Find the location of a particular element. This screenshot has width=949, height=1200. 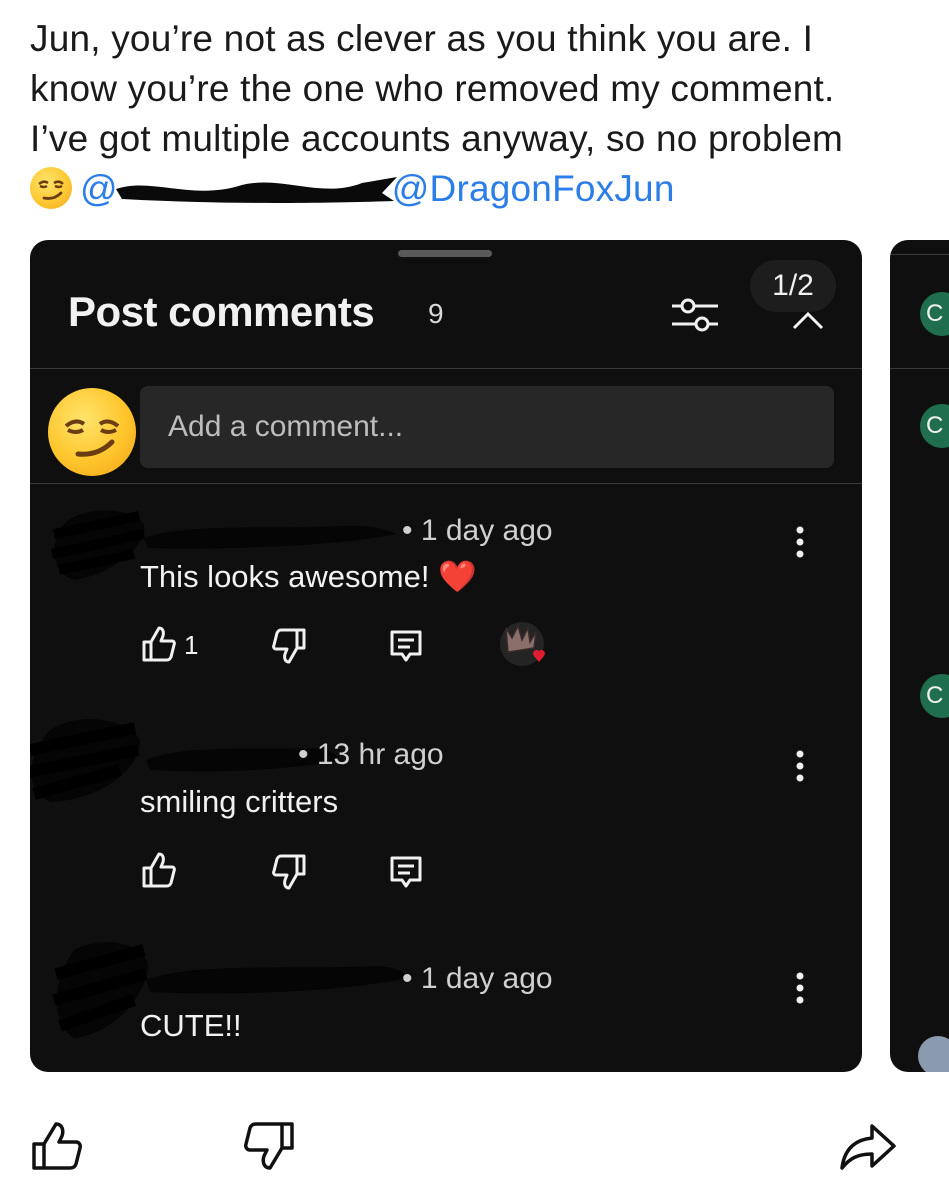

peek-divider is located at coordinates (919, 368).